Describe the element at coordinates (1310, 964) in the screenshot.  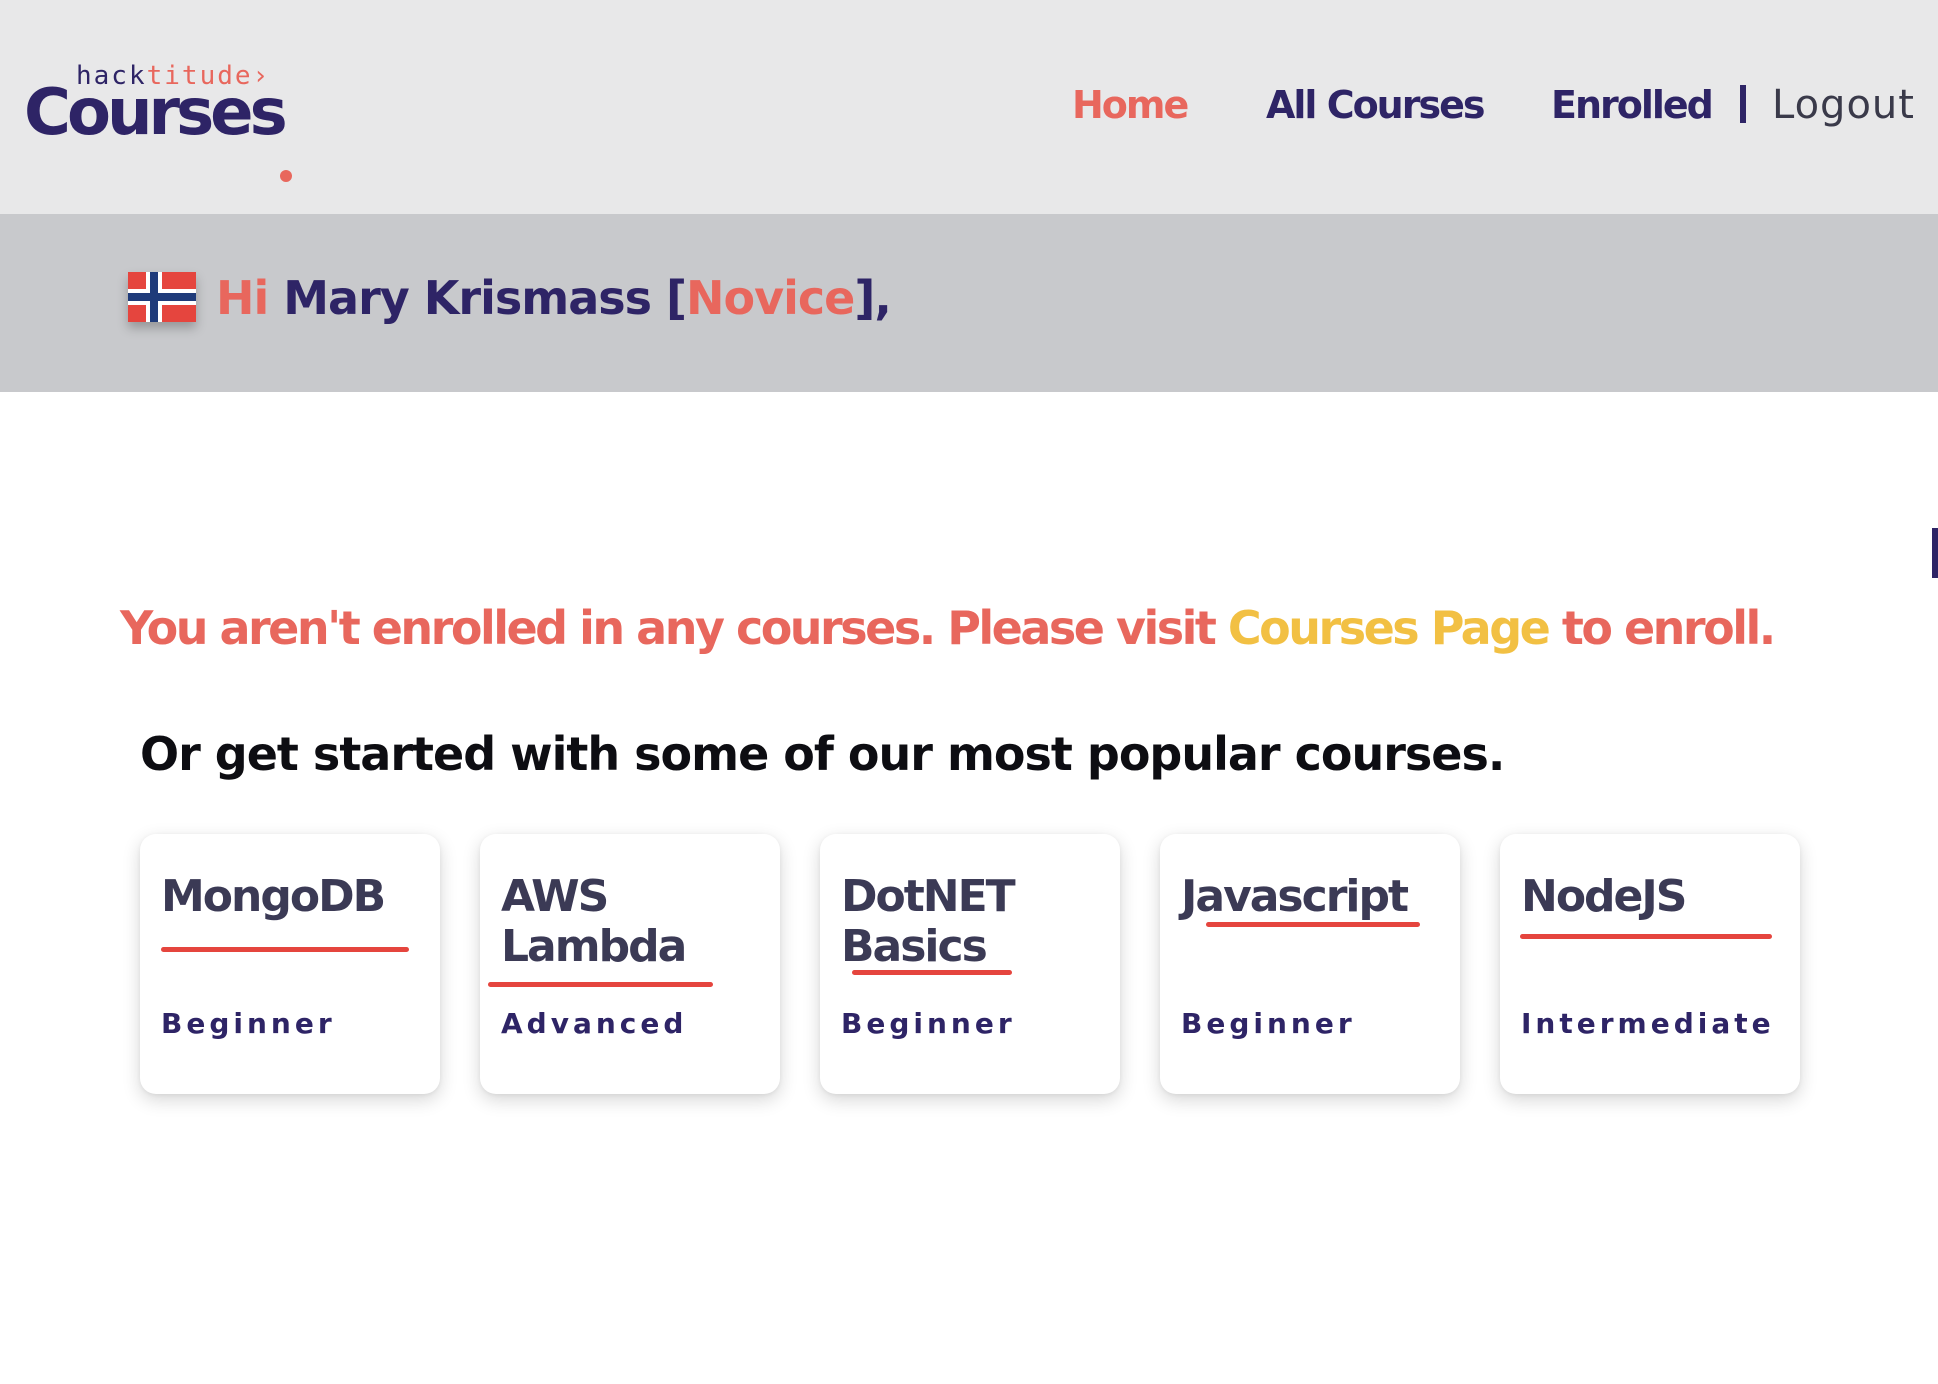
I see `course-card: Javascript Beginner` at that location.